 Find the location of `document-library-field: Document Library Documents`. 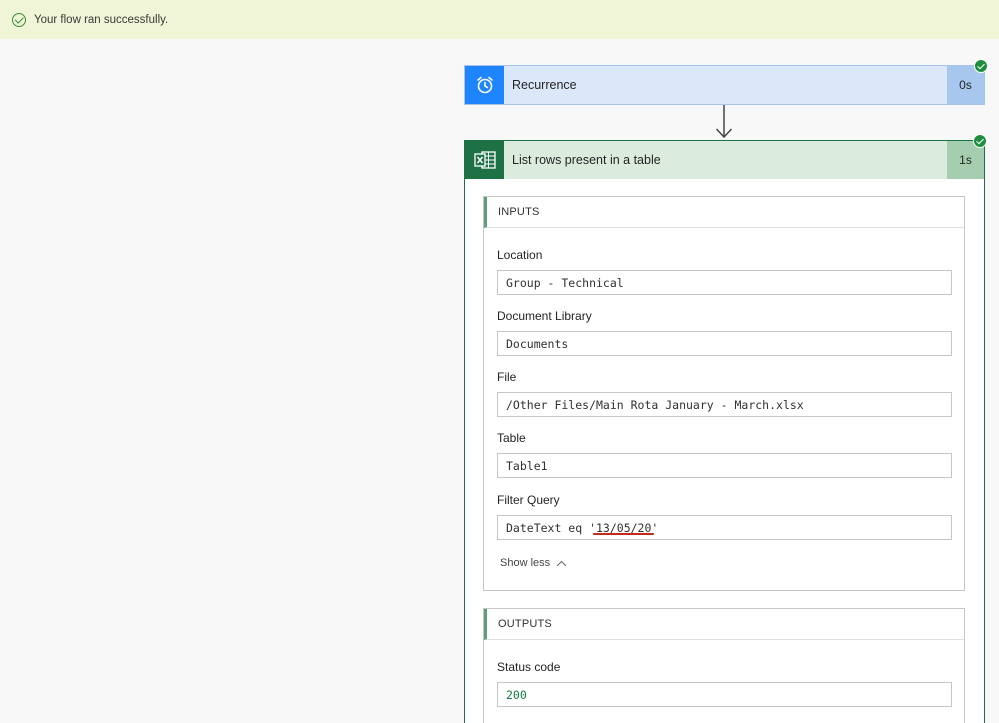

document-library-field: Document Library Documents is located at coordinates (724, 332).